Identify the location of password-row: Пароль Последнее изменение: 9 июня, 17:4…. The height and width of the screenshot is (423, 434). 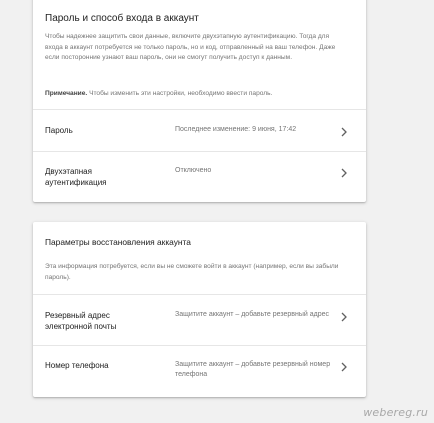
(199, 130).